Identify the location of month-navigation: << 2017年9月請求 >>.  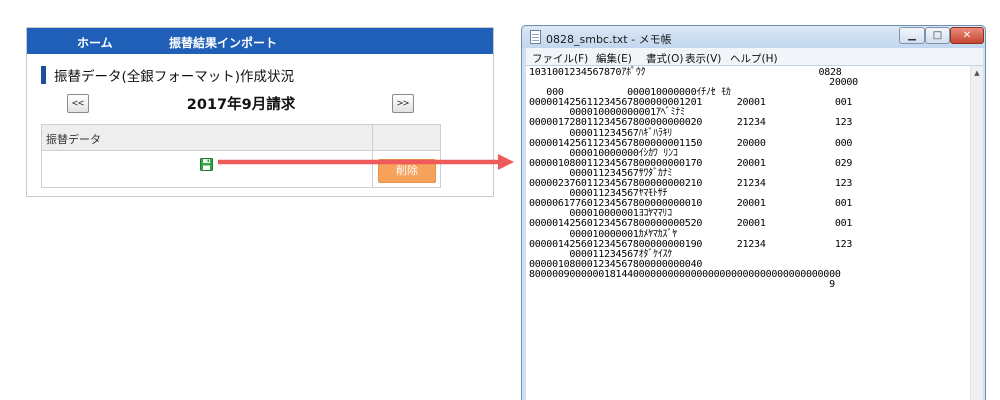
(241, 104).